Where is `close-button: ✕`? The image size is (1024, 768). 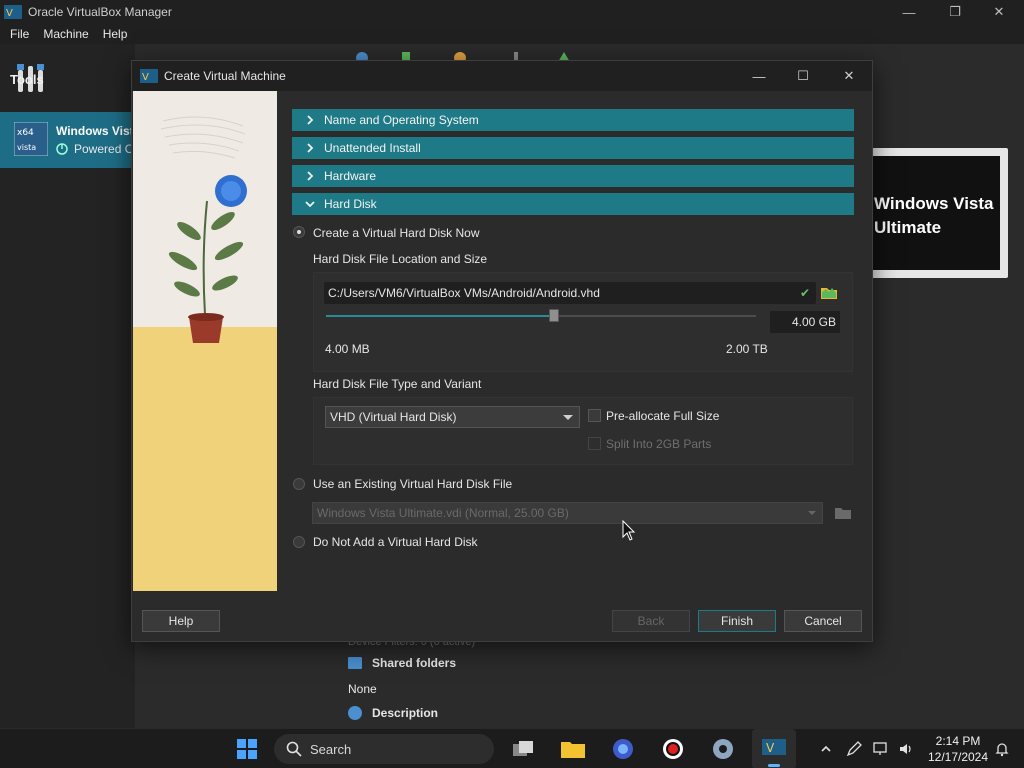 close-button: ✕ is located at coordinates (999, 12).